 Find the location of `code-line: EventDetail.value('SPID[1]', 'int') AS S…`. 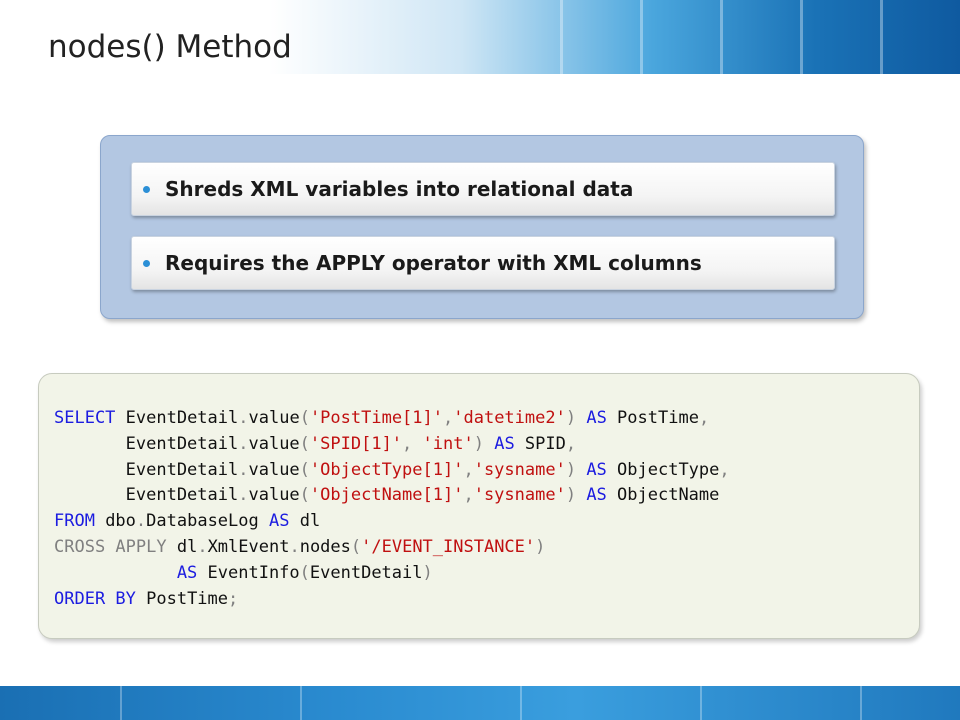

code-line: EventDetail.value('SPID[1]', 'int') AS S… is located at coordinates (315, 444).